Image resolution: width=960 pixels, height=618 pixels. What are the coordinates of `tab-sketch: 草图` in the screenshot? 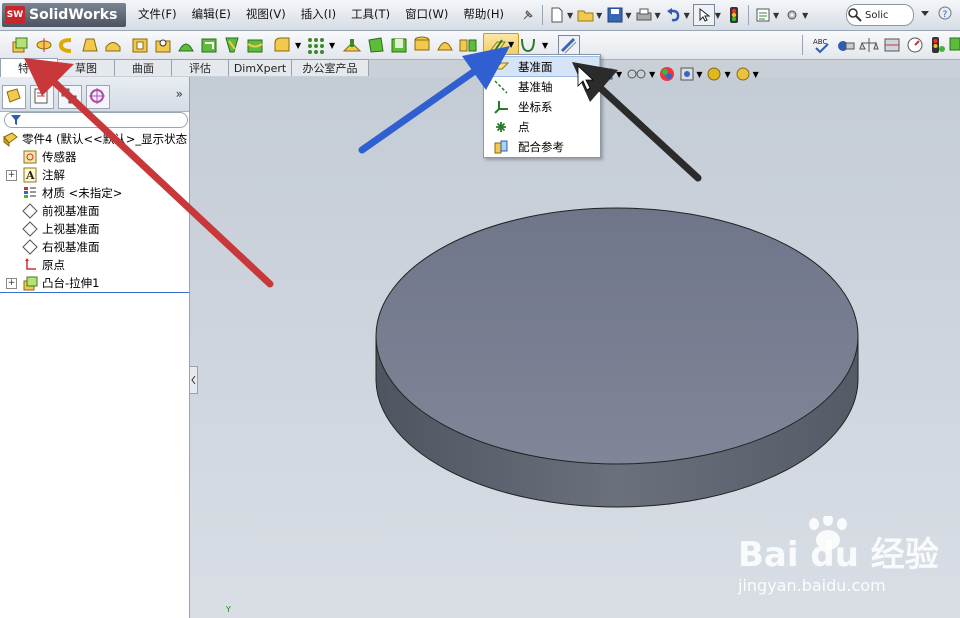 It's located at (86, 67).